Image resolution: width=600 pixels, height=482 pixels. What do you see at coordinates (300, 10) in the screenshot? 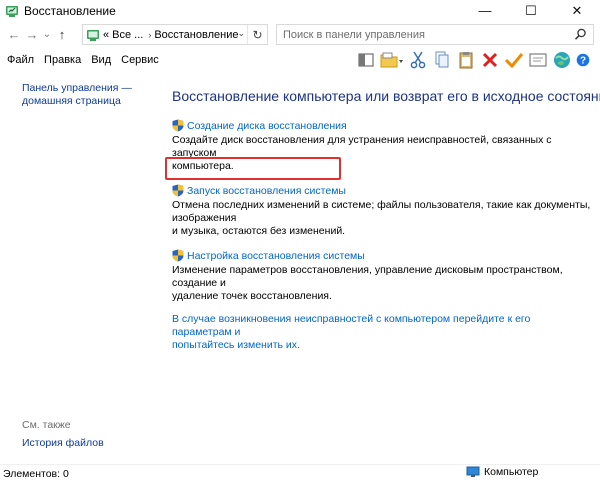
I see `title-bar: Восстановление — ☐ ✕` at bounding box center [300, 10].